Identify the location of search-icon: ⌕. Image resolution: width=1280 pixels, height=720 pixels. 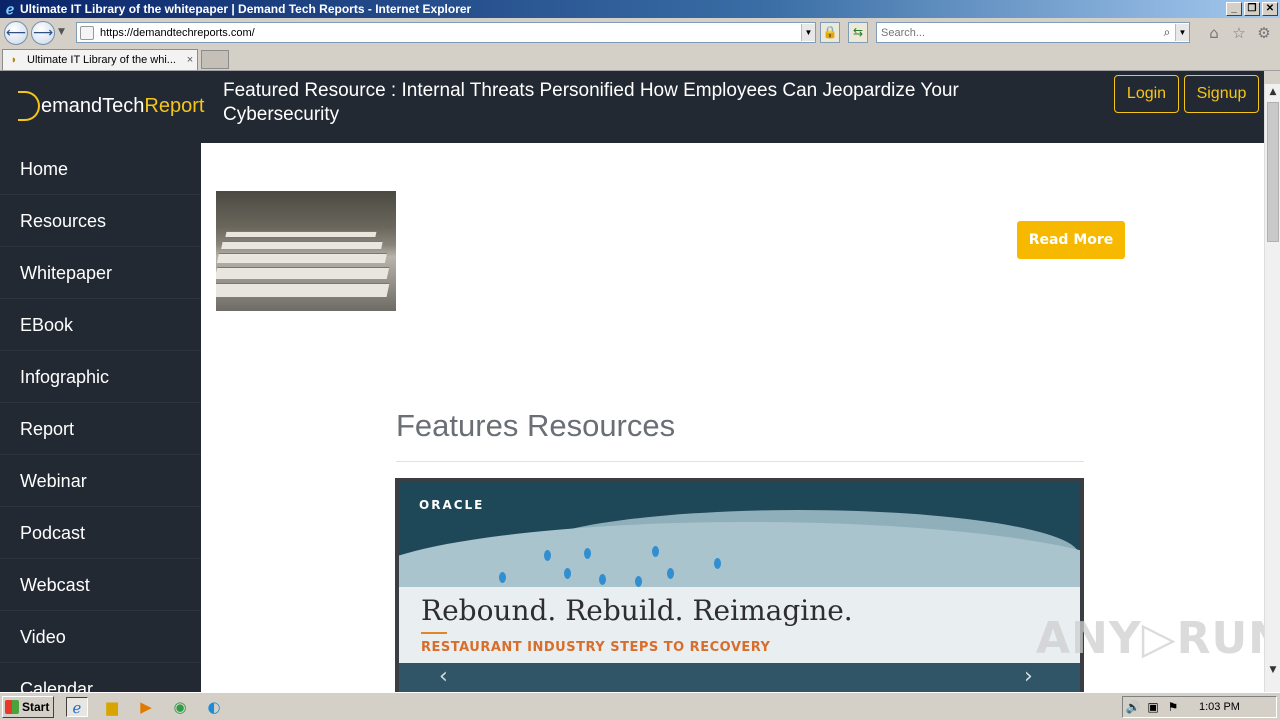
(1167, 32).